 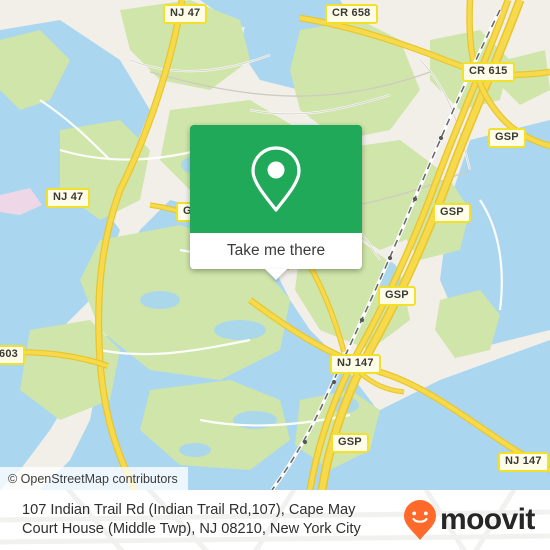 What do you see at coordinates (351, 14) in the screenshot?
I see `road-shield-cr-658: CR 658` at bounding box center [351, 14].